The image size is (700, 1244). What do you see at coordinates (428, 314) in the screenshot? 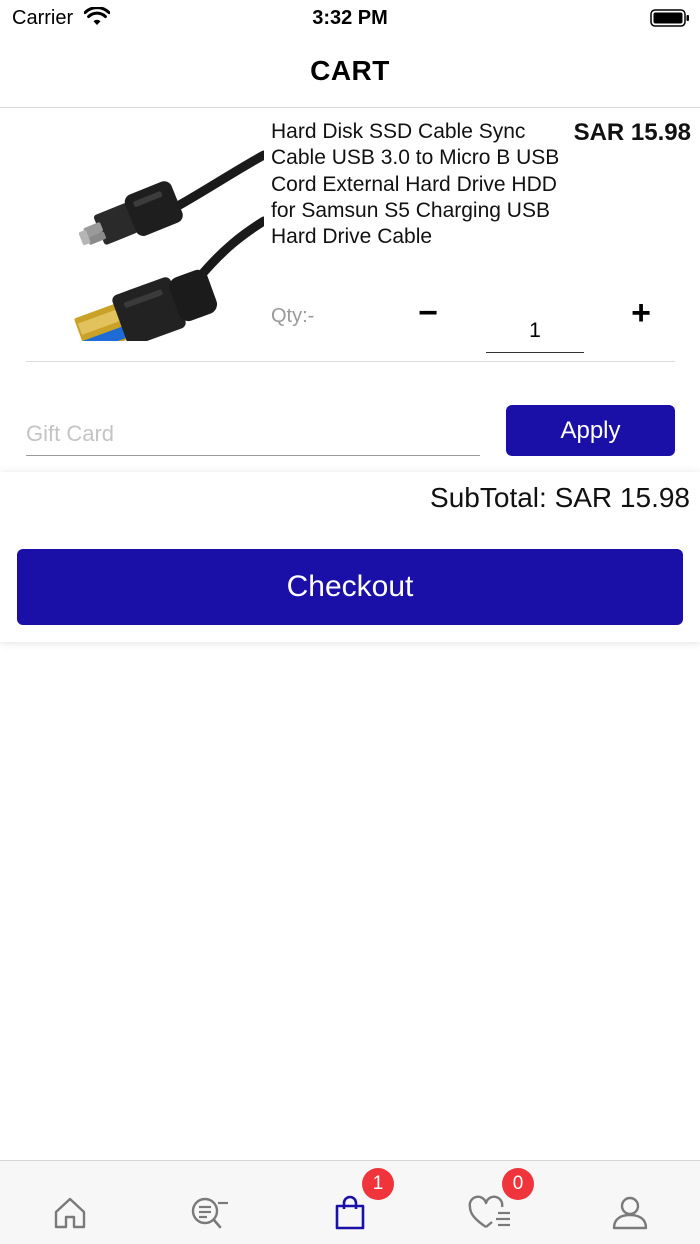
I see `decrease-qty-button: −` at bounding box center [428, 314].